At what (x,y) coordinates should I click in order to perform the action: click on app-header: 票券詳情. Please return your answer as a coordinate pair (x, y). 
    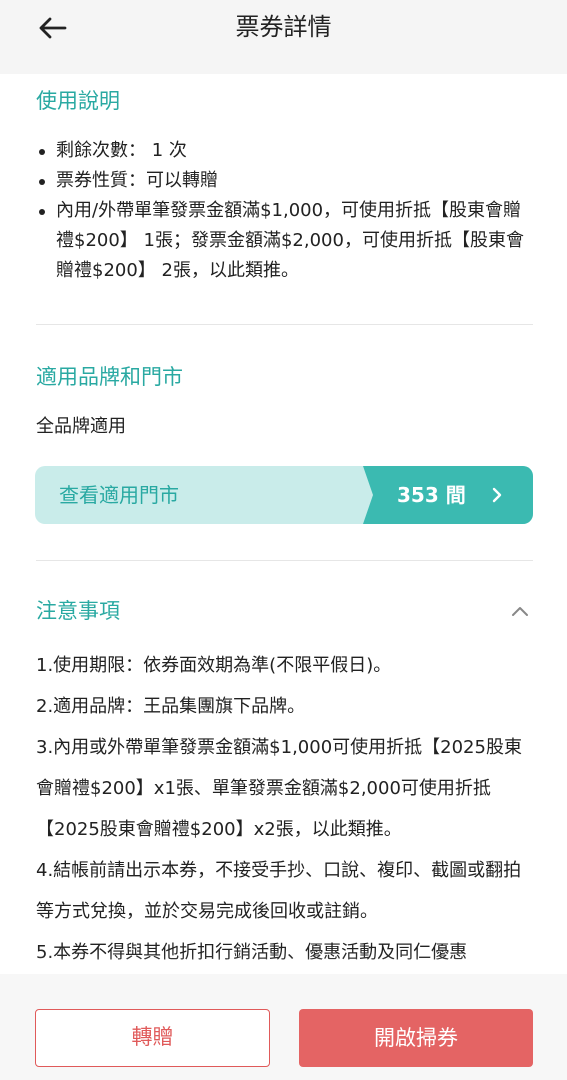
    Looking at the image, I should click on (283, 37).